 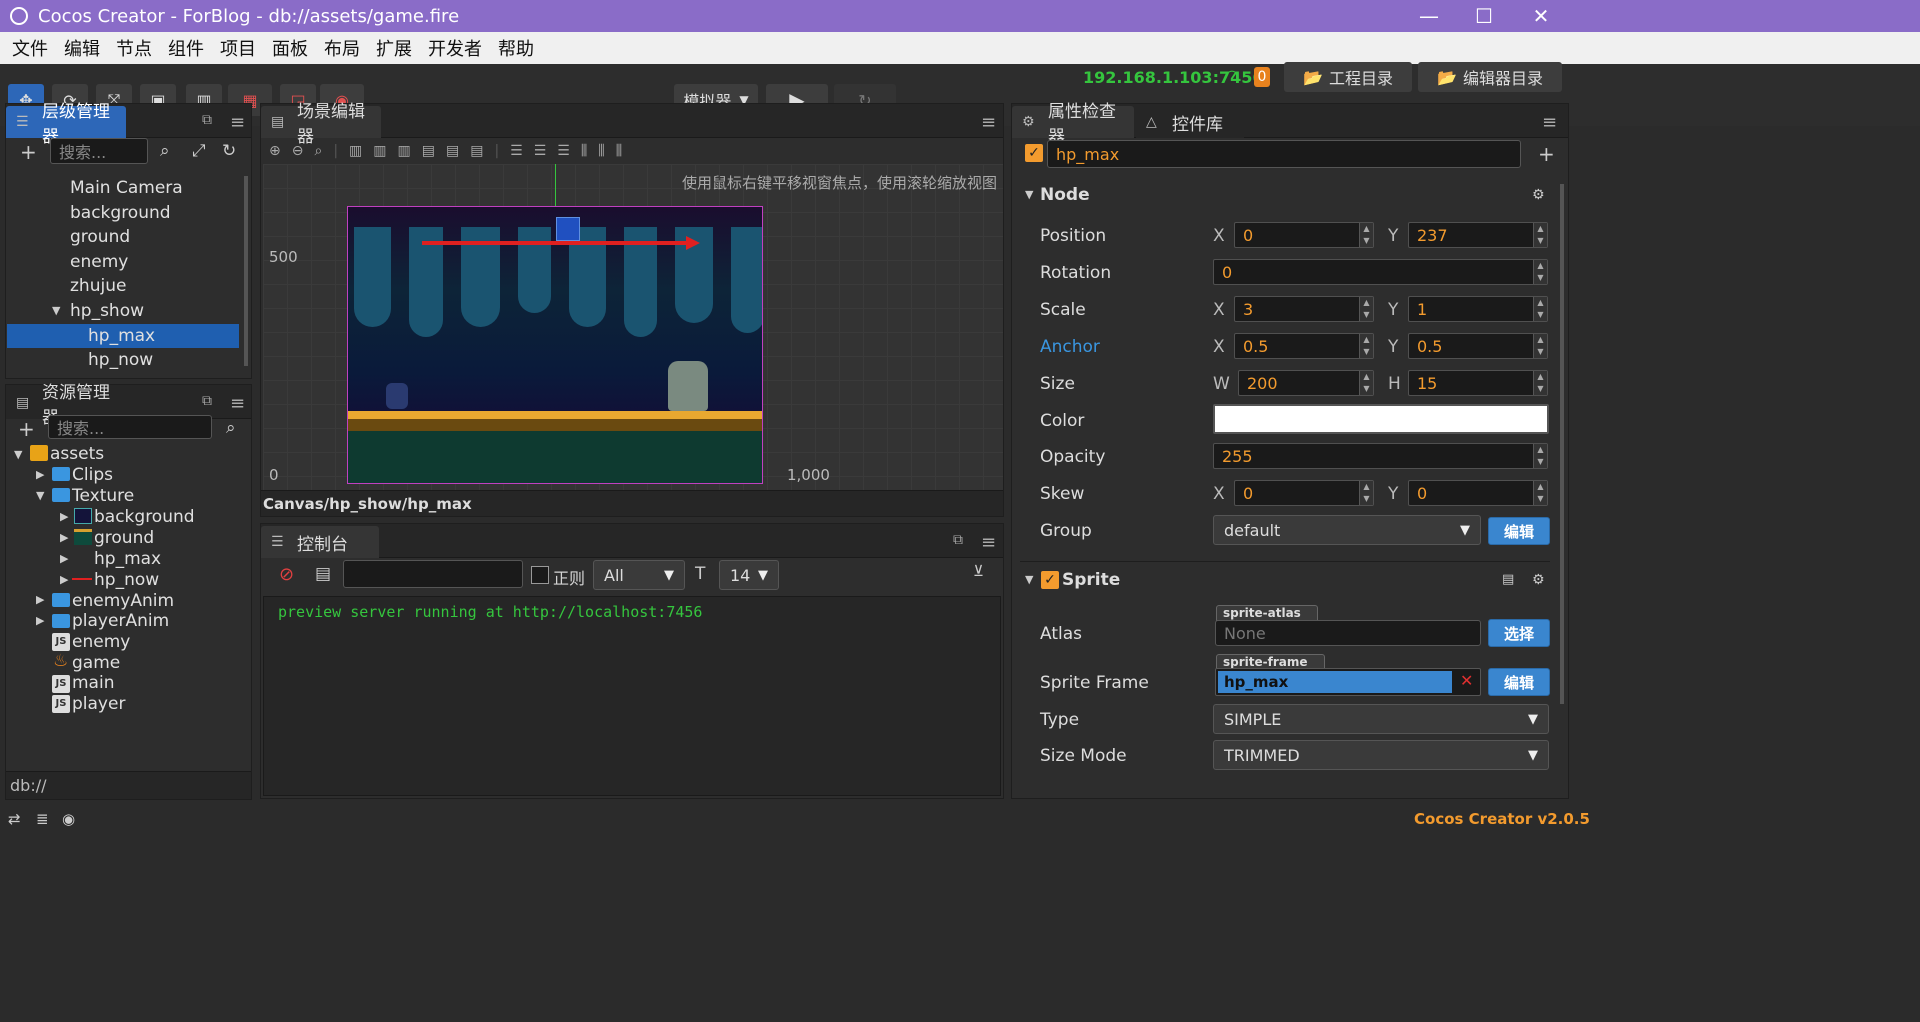 I want to click on distribute-vcenter-icon: ☰, so click(x=540, y=151).